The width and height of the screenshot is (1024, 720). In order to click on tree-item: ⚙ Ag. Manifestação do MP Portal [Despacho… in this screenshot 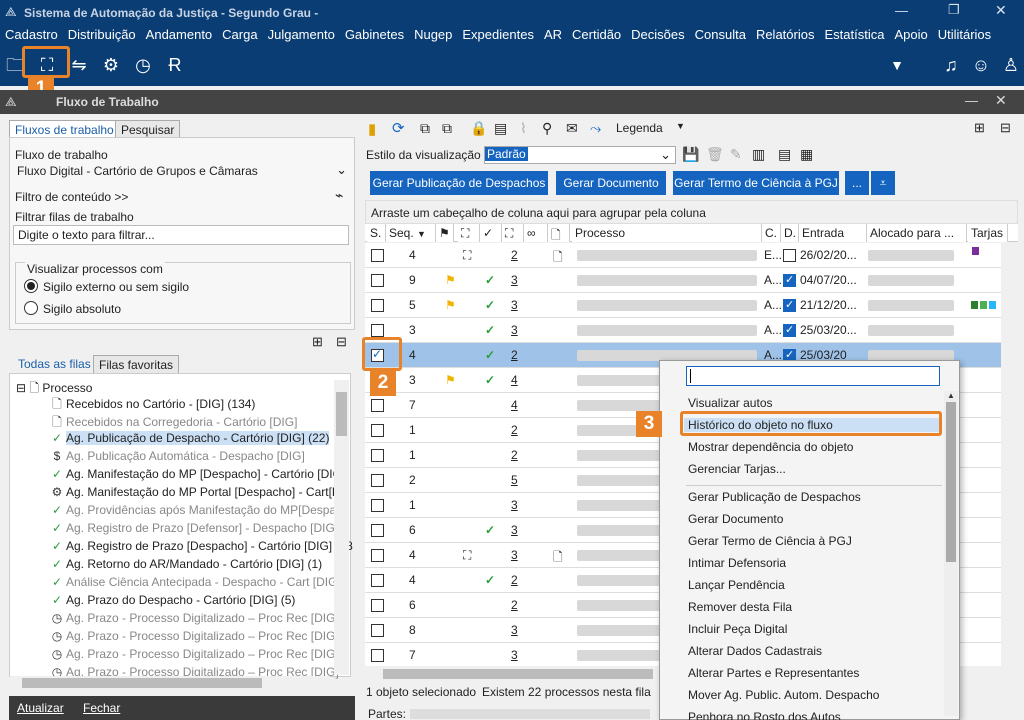, I will do `click(196, 494)`.